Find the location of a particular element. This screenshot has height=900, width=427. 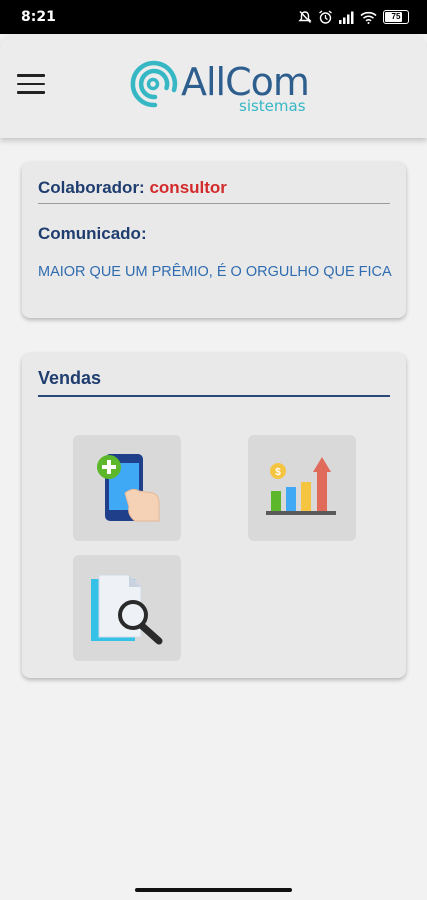

search-sales-button is located at coordinates (127, 608).